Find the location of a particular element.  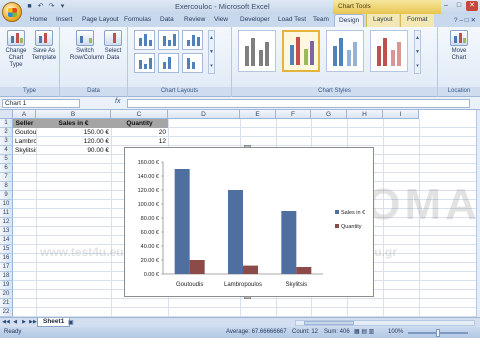

tab-formulas: Formulas is located at coordinates (137, 19).